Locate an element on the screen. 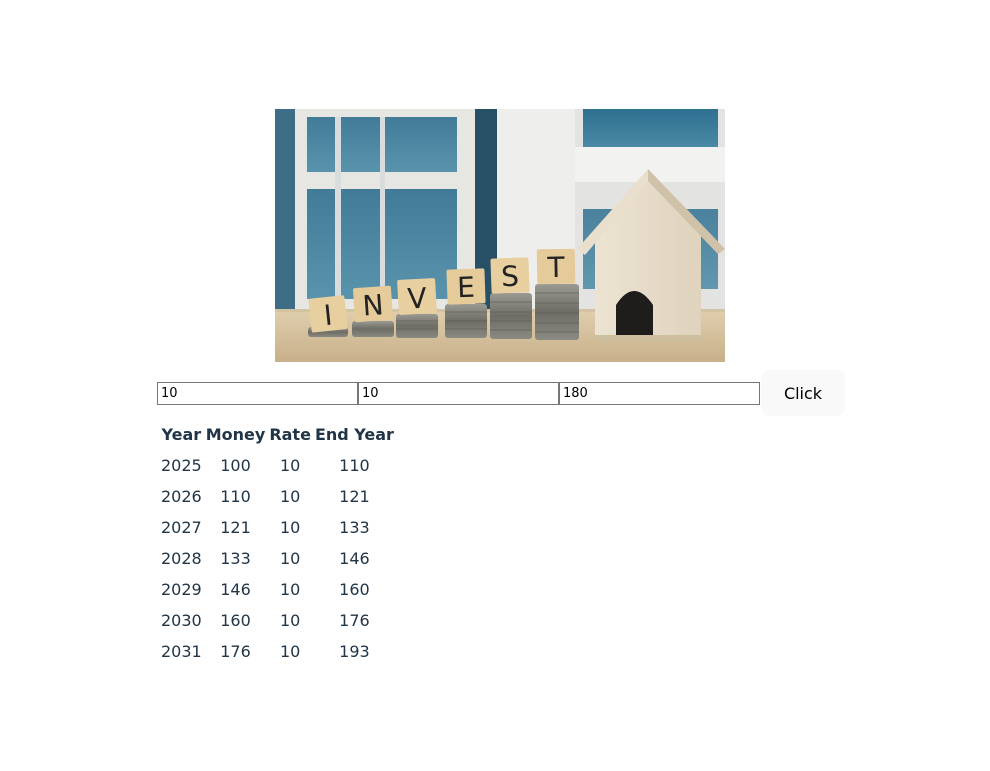  cell-end-year: 110 is located at coordinates (354, 465).